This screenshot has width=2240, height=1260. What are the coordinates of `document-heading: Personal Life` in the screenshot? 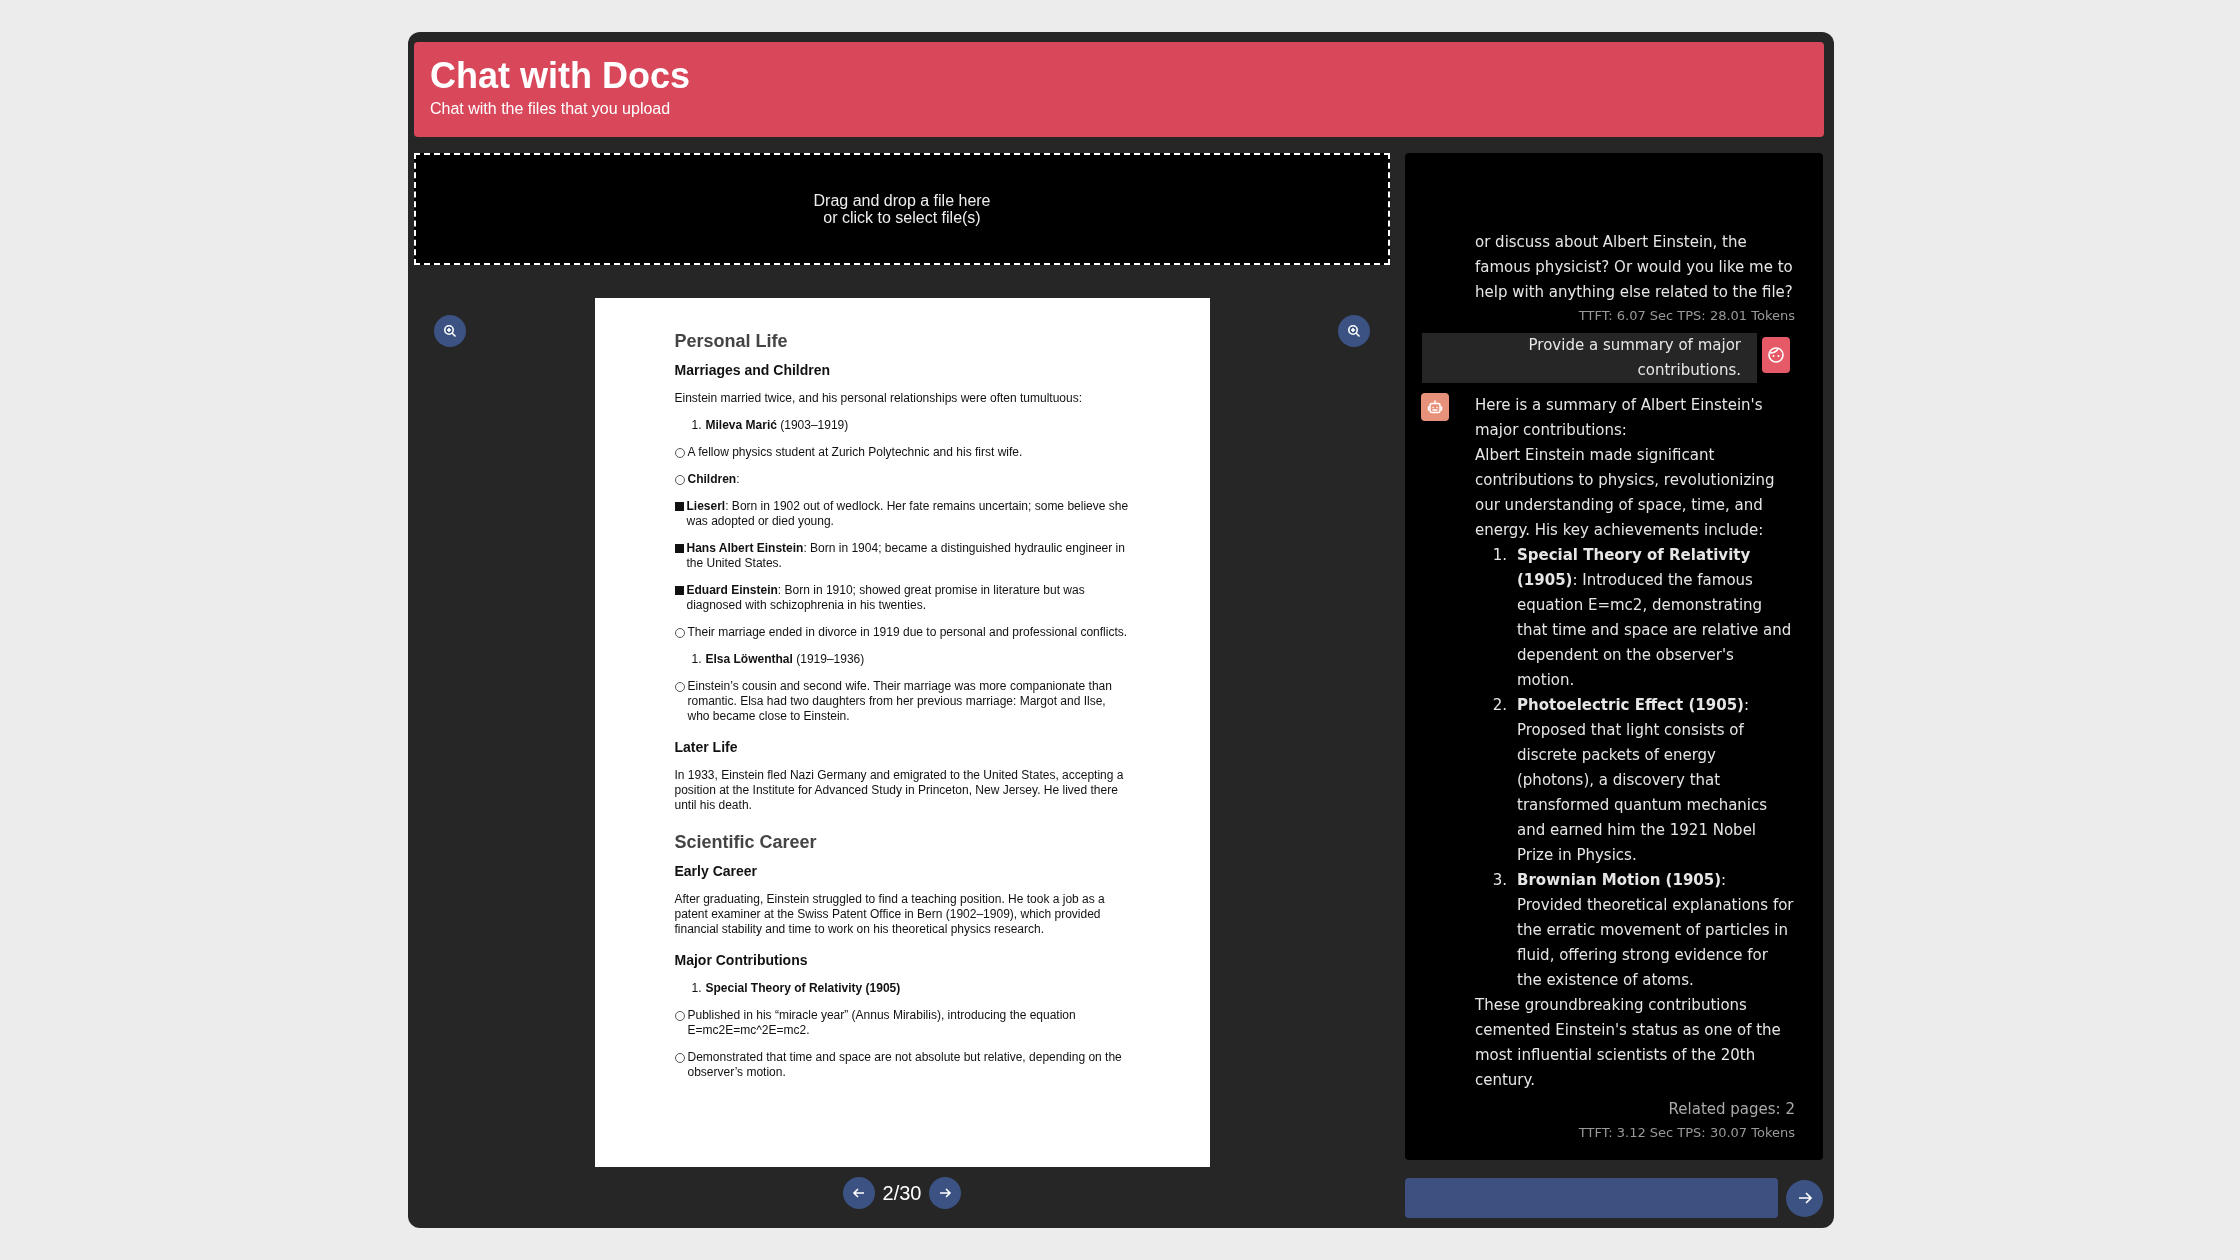 It's located at (731, 341).